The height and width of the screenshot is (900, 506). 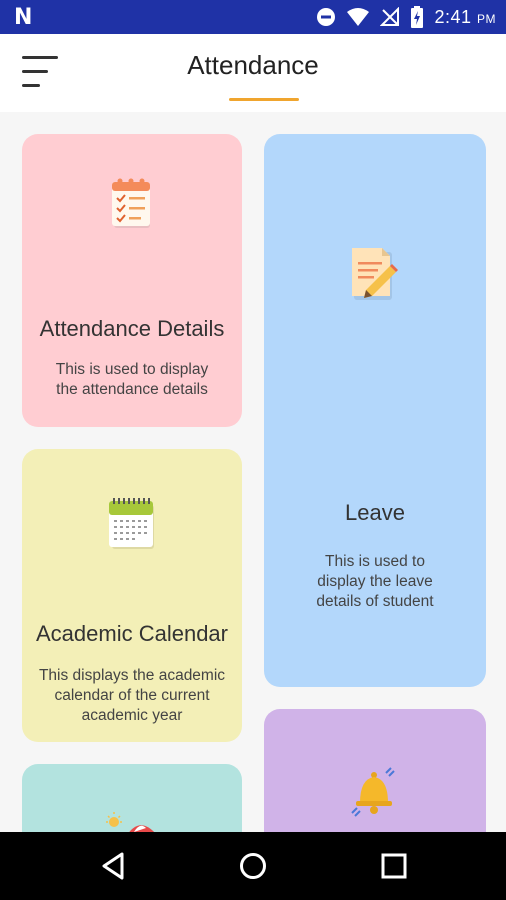 I want to click on back-icon, so click(x=114, y=866).